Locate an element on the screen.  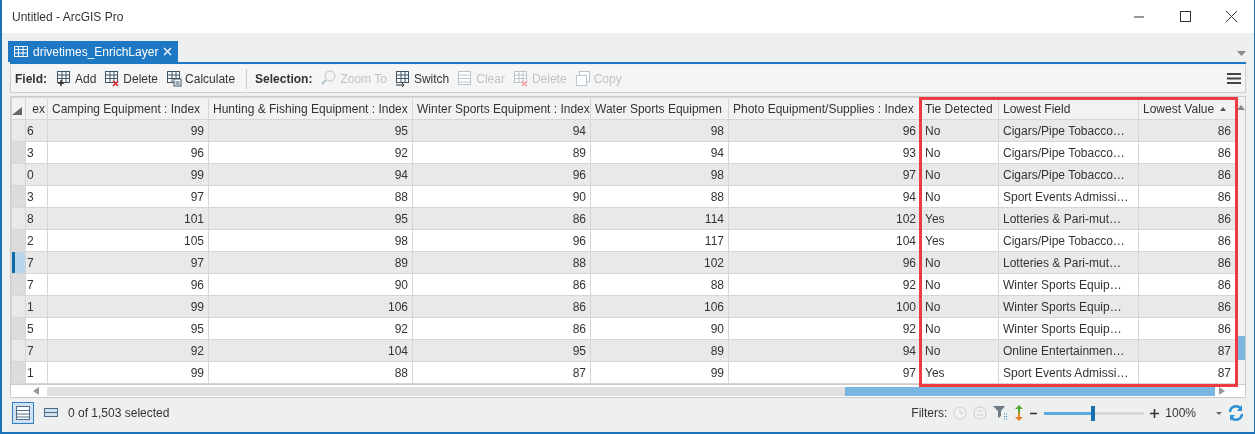
table-cell: 3 is located at coordinates (36, 152).